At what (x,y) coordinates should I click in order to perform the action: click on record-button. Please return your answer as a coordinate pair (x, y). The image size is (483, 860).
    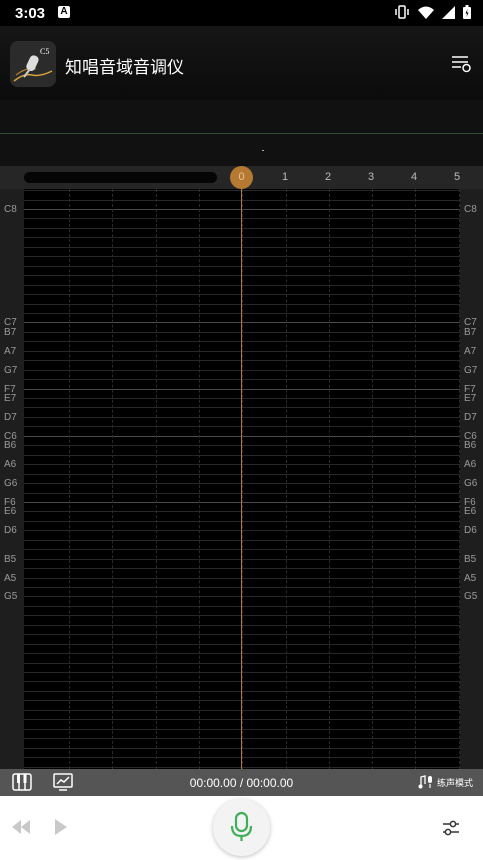
    Looking at the image, I should click on (241, 827).